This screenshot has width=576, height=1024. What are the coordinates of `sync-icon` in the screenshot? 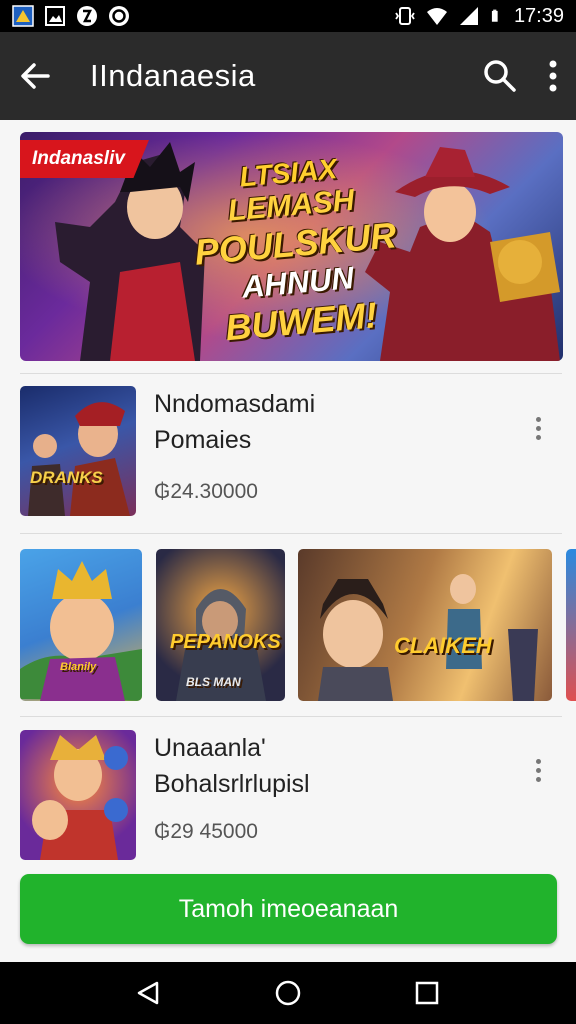 It's located at (119, 16).